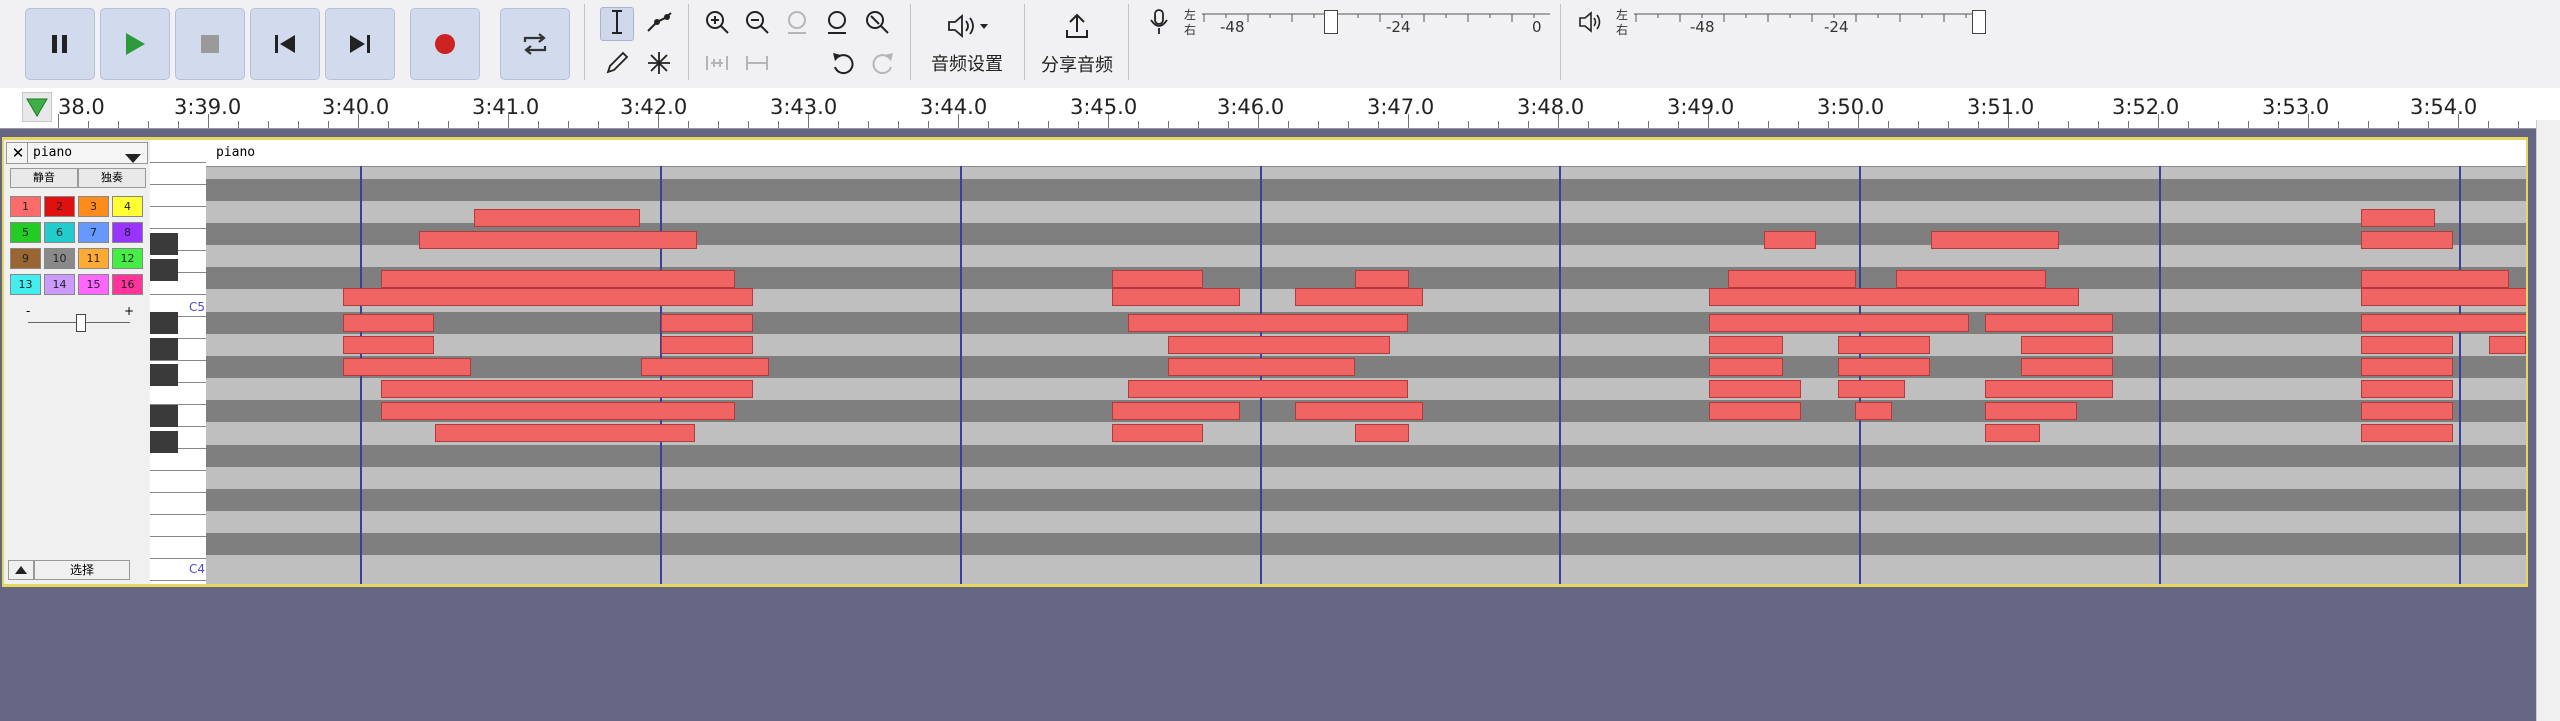 The image size is (2560, 721). I want to click on undo-button, so click(843, 65).